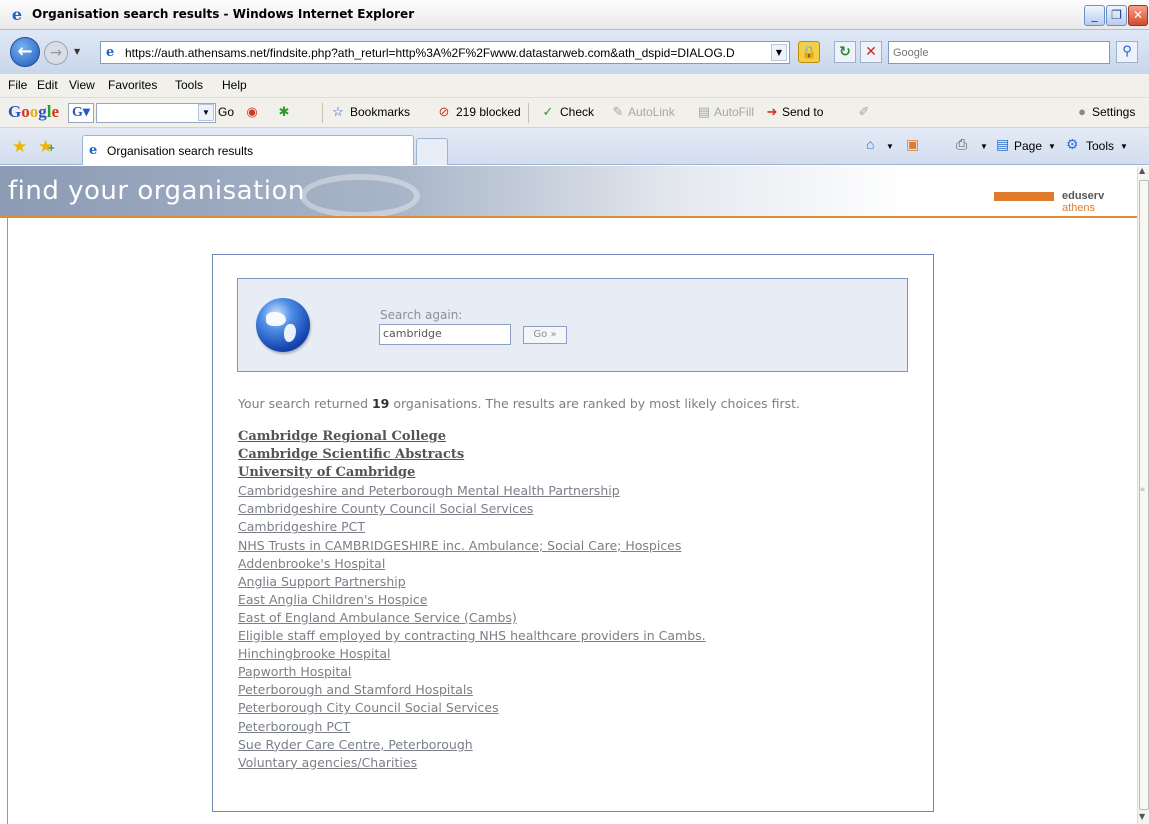  What do you see at coordinates (421, 315) in the screenshot?
I see `search-again-label: Search again:` at bounding box center [421, 315].